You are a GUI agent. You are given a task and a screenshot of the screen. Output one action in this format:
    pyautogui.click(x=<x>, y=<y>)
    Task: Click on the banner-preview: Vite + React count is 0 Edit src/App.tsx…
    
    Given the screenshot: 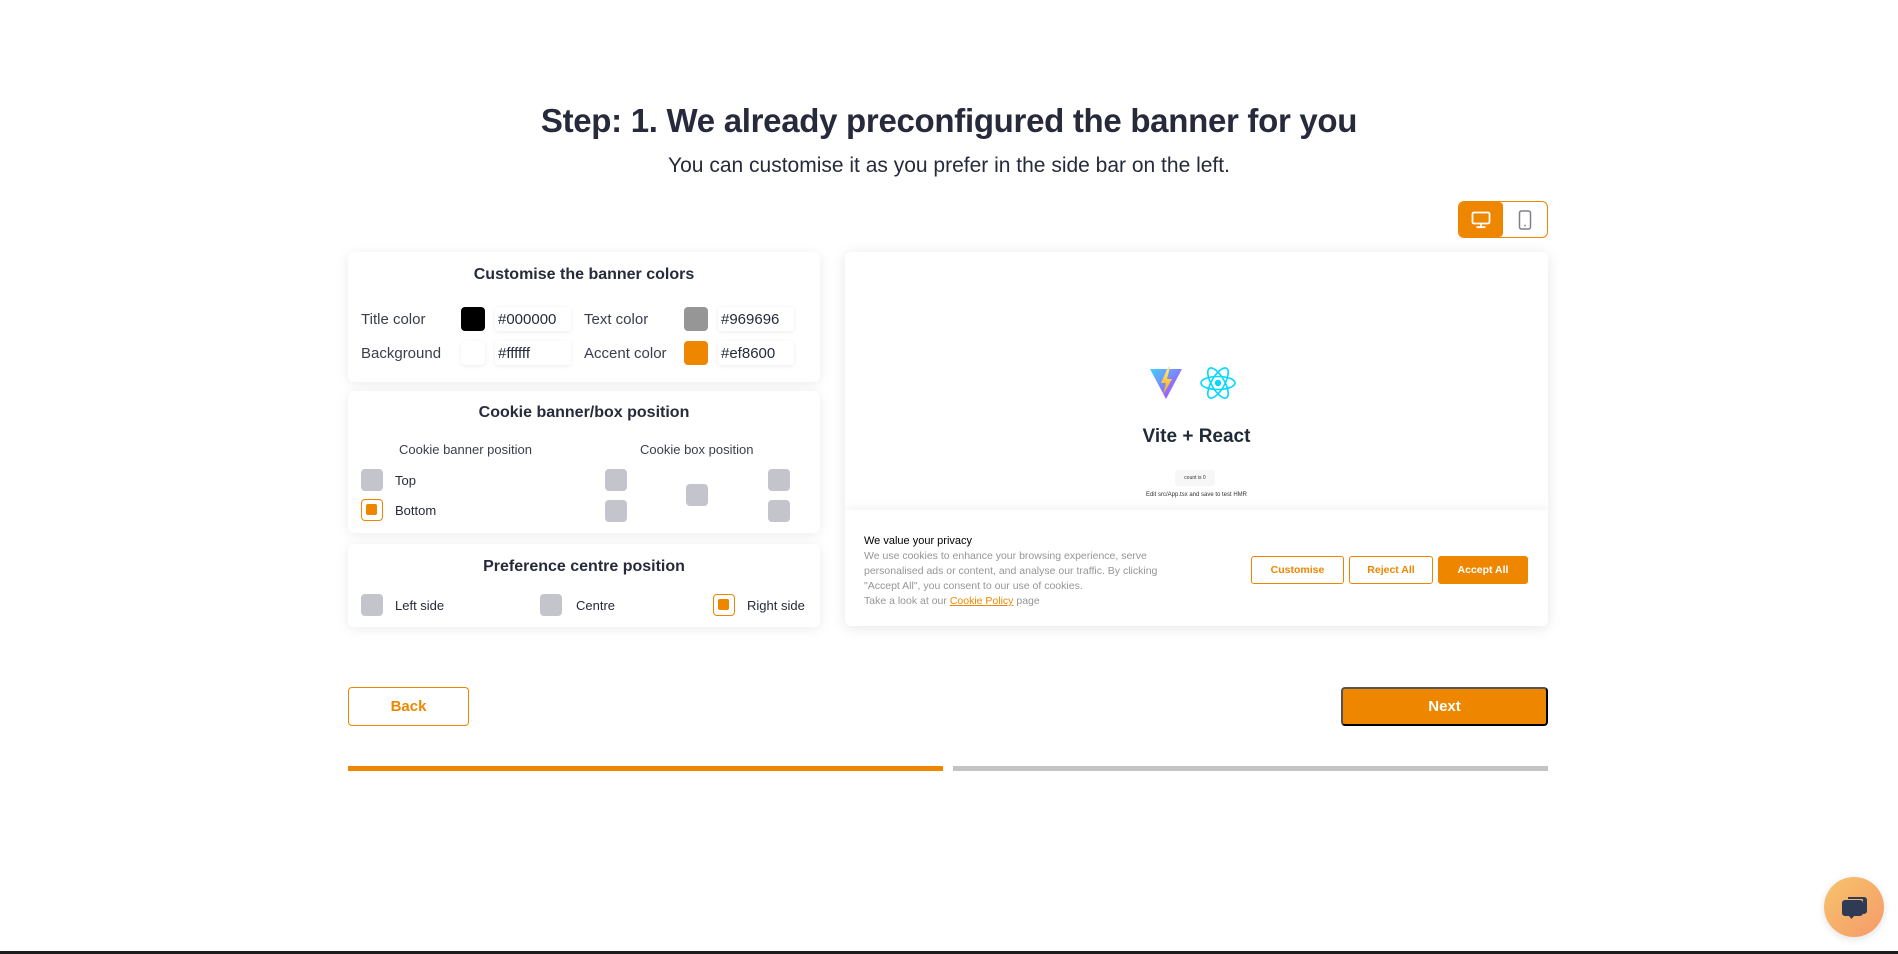 What is the action you would take?
    pyautogui.click(x=1196, y=439)
    